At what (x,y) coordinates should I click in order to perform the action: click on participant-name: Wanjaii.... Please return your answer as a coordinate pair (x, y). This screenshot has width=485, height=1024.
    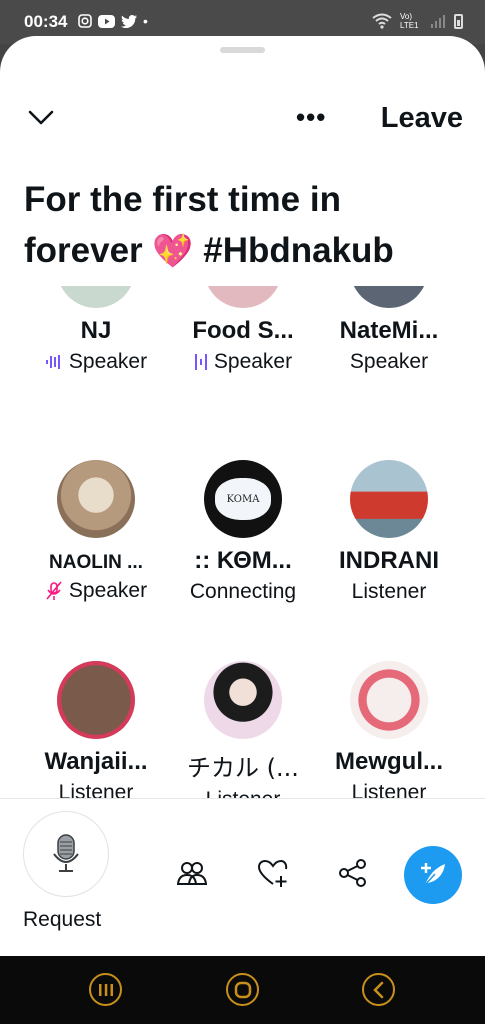
    Looking at the image, I should click on (96, 761).